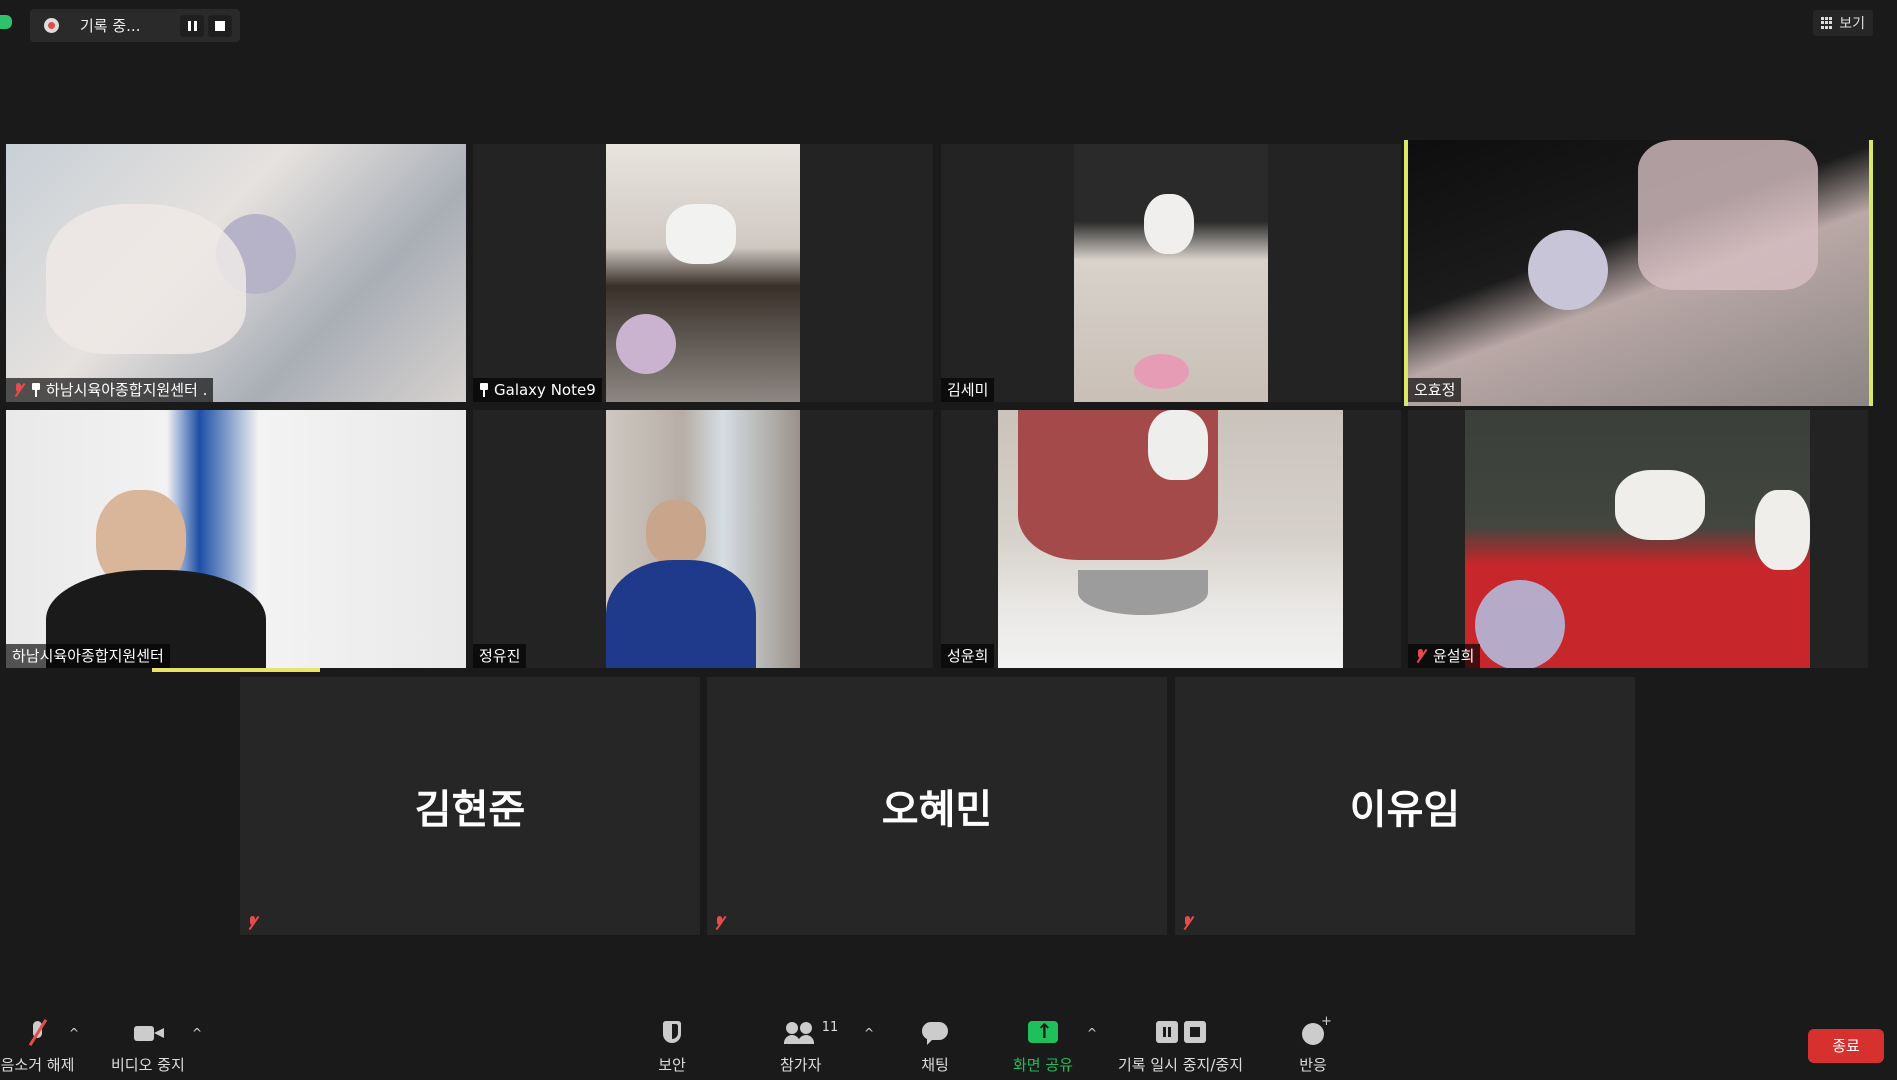 Image resolution: width=1897 pixels, height=1080 pixels. What do you see at coordinates (1181, 1033) in the screenshot?
I see `pause-stop-recording-icon` at bounding box center [1181, 1033].